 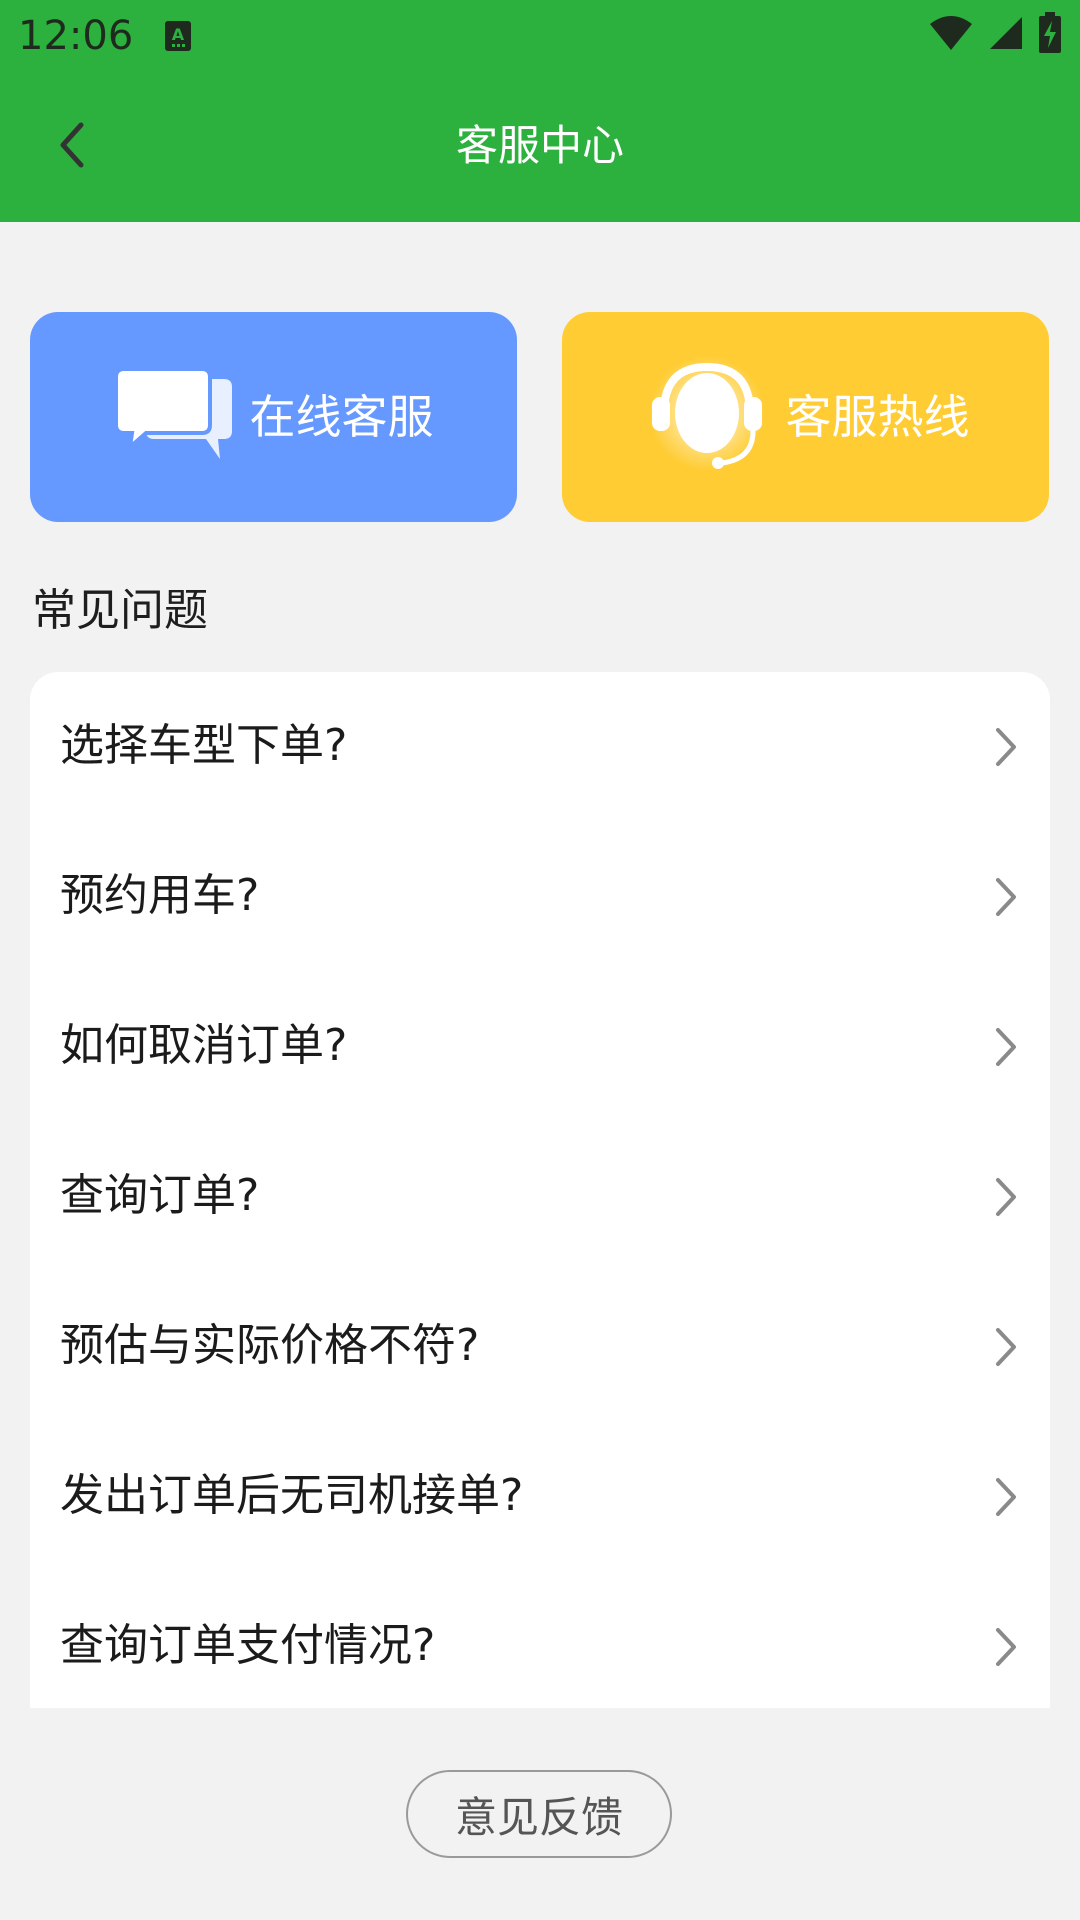 What do you see at coordinates (120, 610) in the screenshot?
I see `faq-section-title: 常见问题` at bounding box center [120, 610].